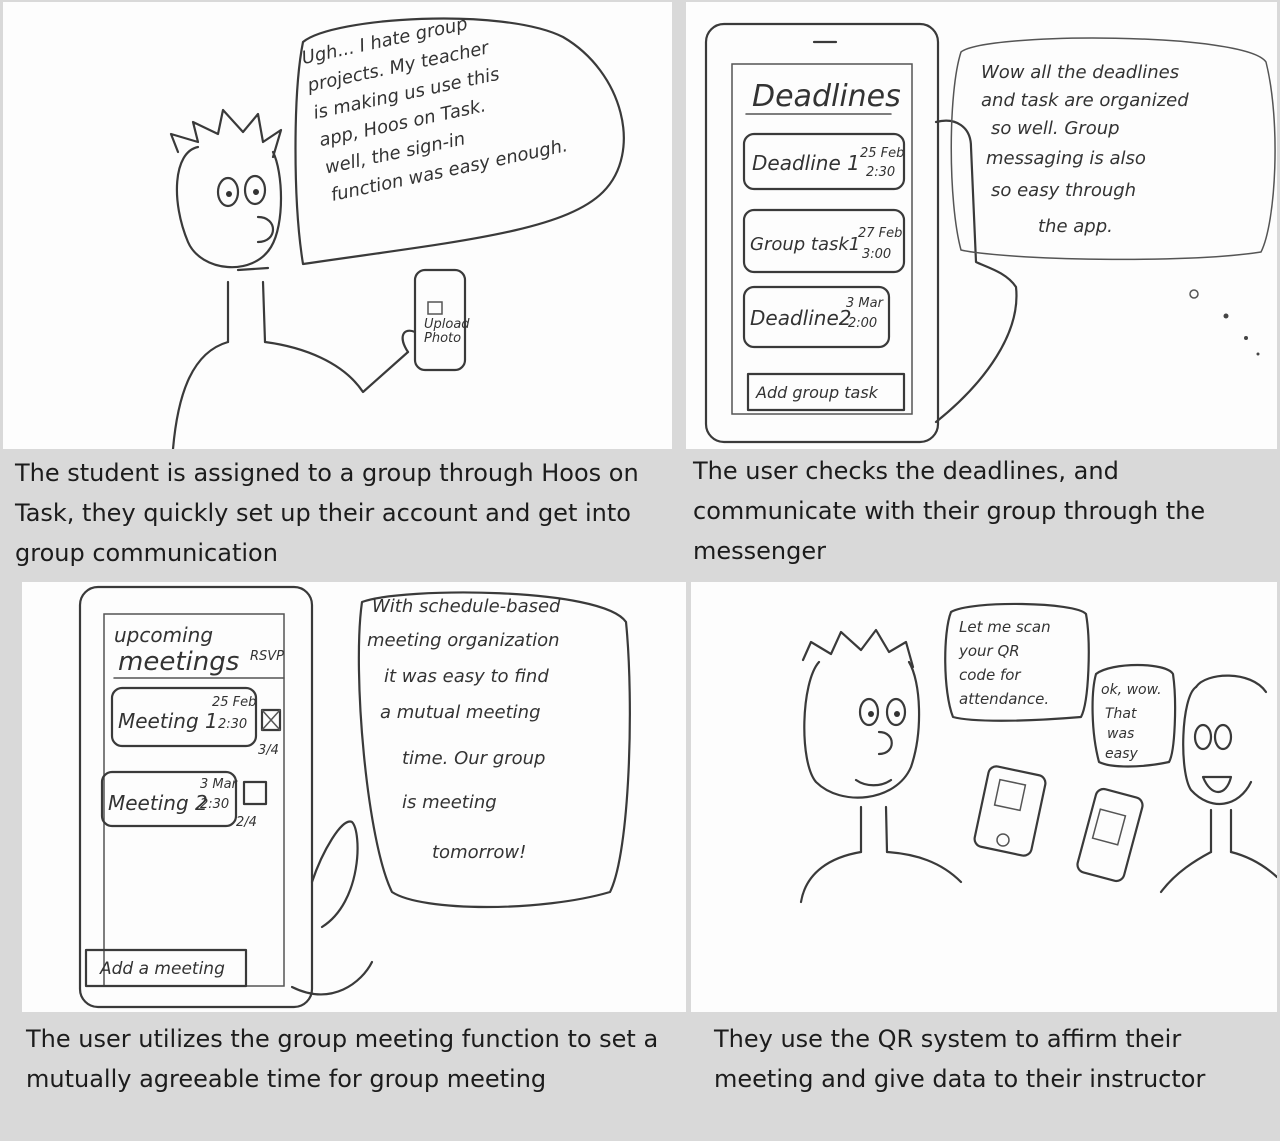 This screenshot has width=1280, height=1141. Describe the element at coordinates (1003, 840) in the screenshot. I see `scan-button-icon` at that location.